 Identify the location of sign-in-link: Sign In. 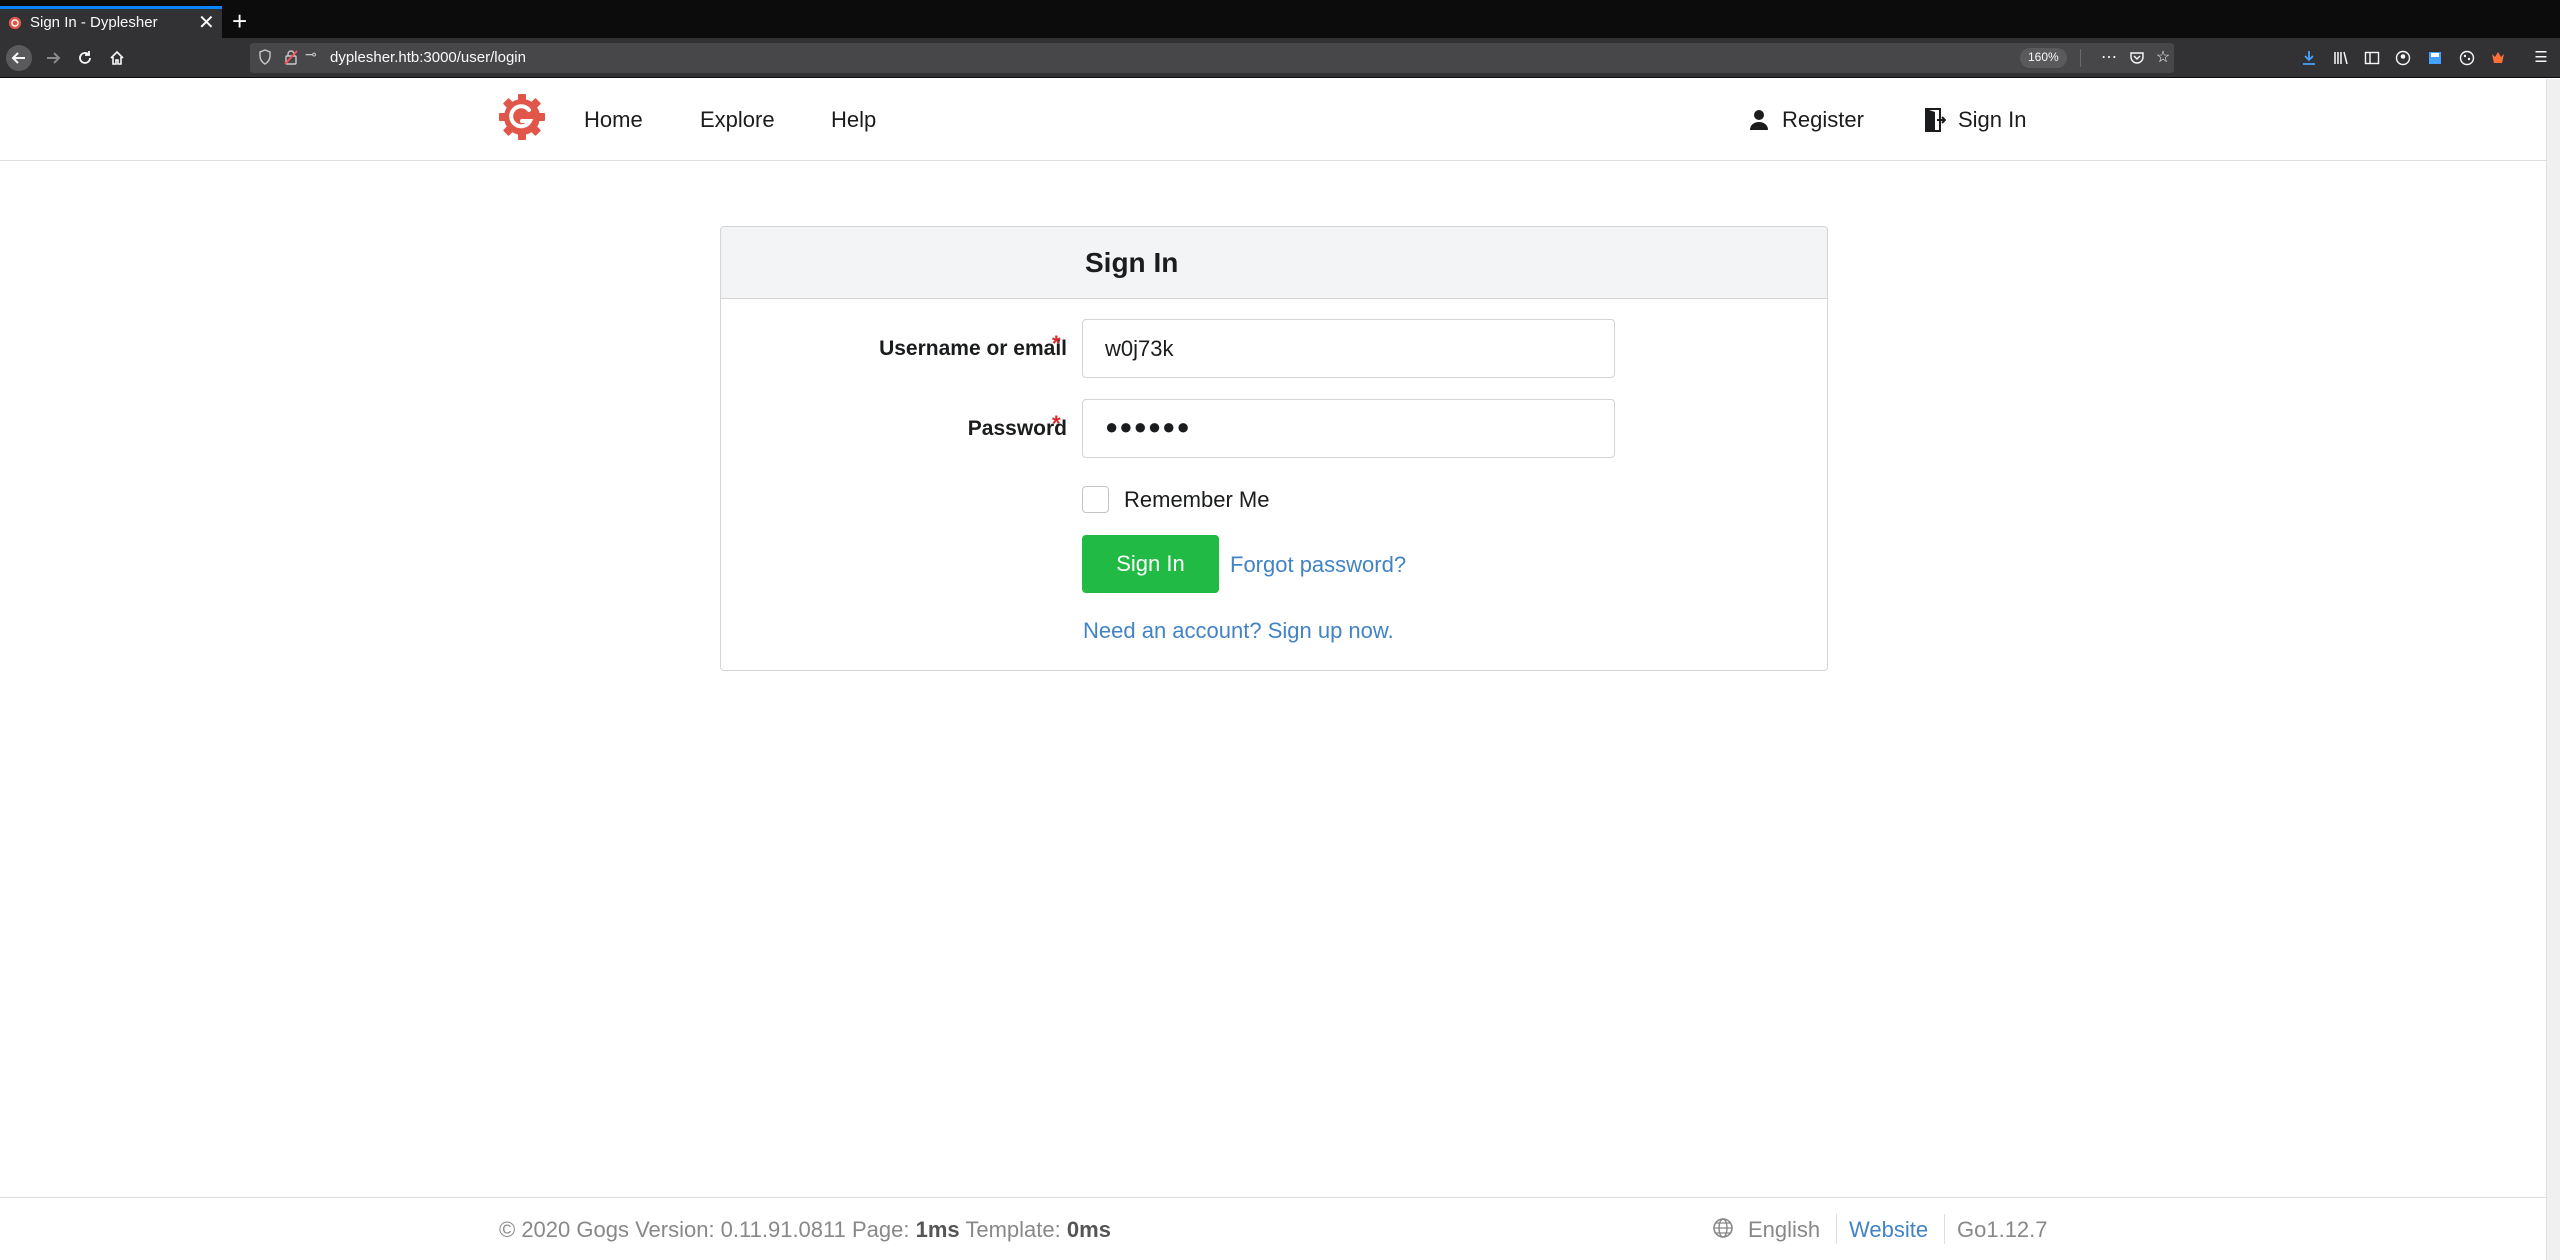
(1976, 120).